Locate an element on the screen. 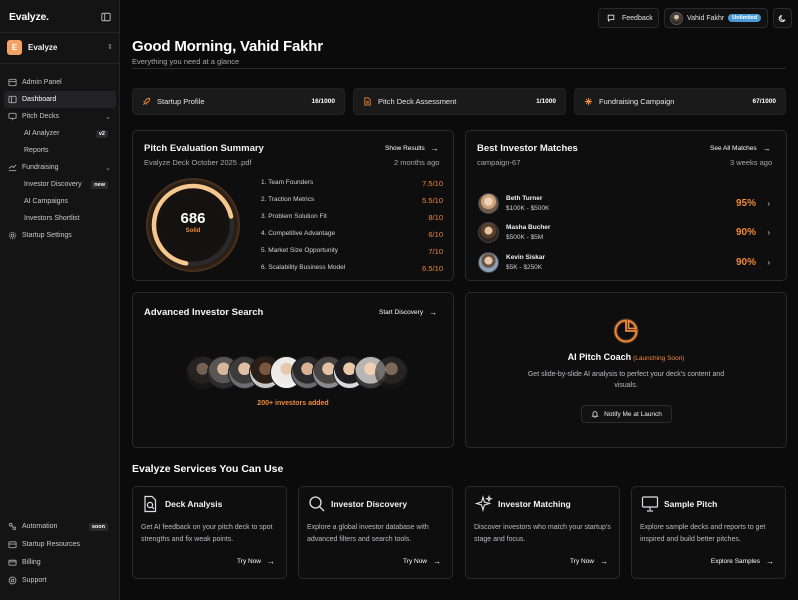 Image resolution: width=798 pixels, height=600 pixels. nav-investors-shortlist: Investors Shortlist is located at coordinates (60, 218).